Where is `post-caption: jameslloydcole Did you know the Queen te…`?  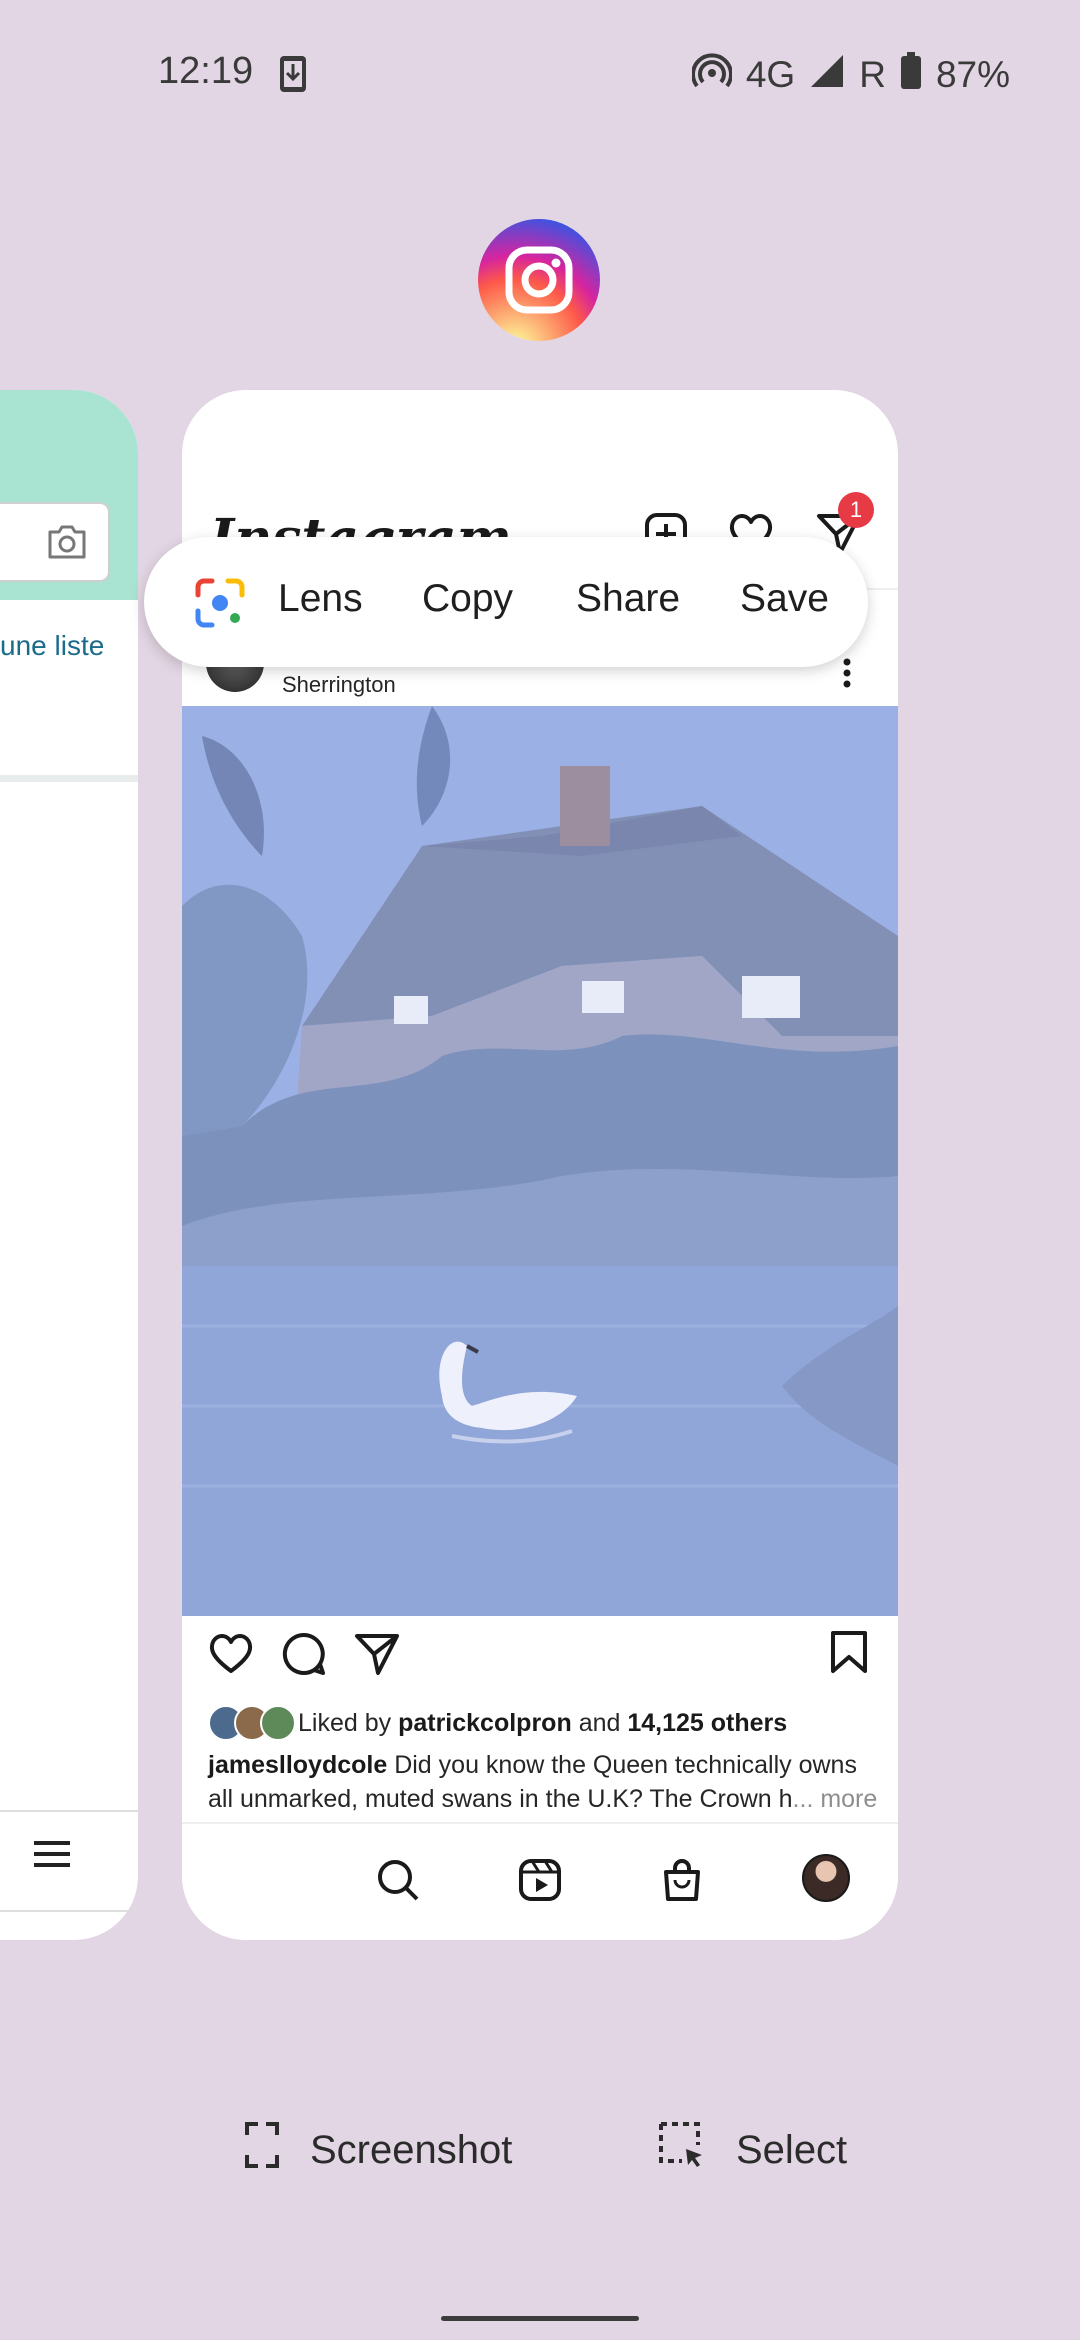
post-caption: jameslloydcole Did you know the Queen te… is located at coordinates (548, 1782).